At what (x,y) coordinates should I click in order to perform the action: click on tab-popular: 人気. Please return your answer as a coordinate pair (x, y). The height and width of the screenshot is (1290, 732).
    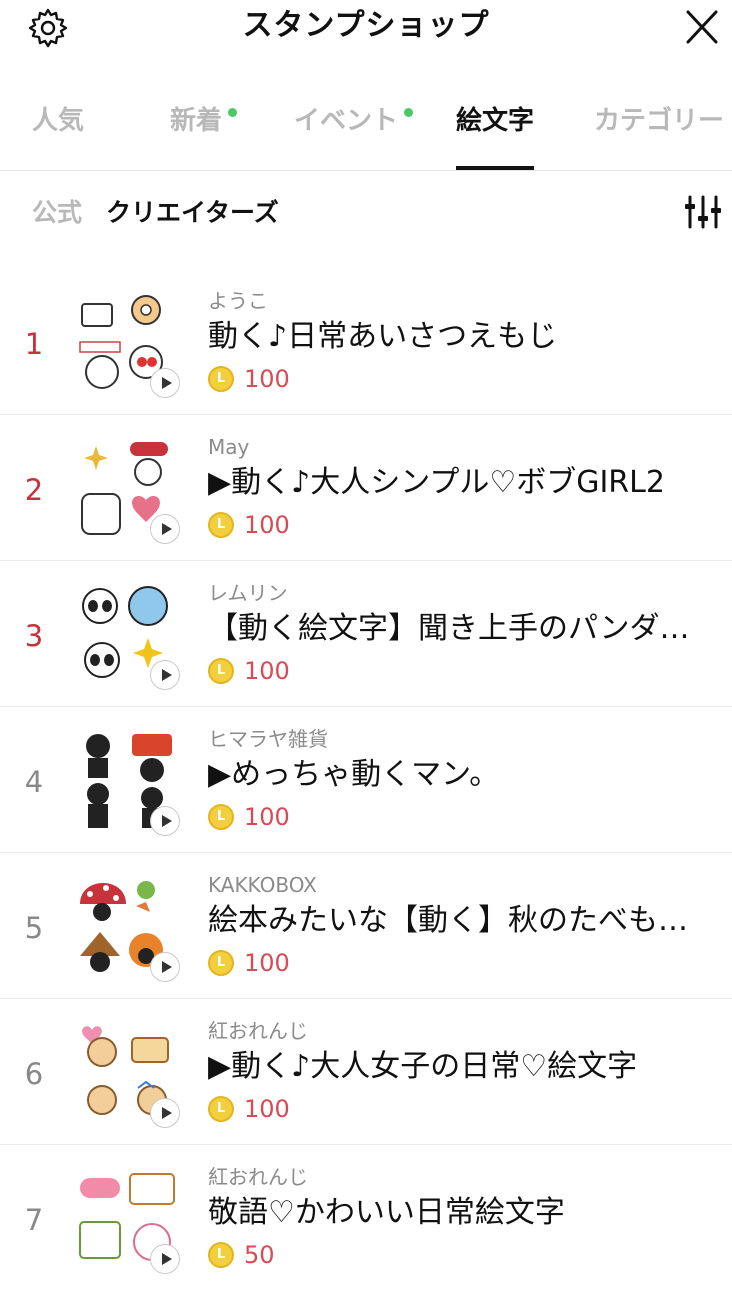
    Looking at the image, I should click on (58, 131).